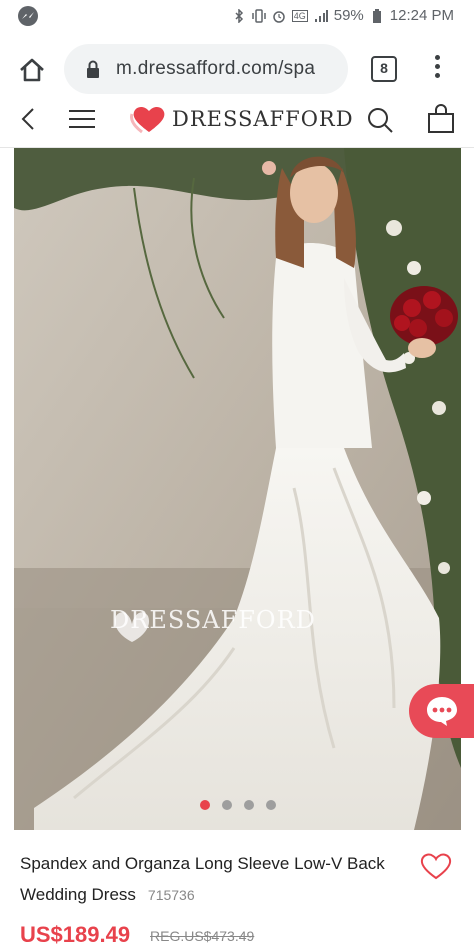  What do you see at coordinates (216, 68) in the screenshot?
I see `url-text: m.dressafford.com/spa` at bounding box center [216, 68].